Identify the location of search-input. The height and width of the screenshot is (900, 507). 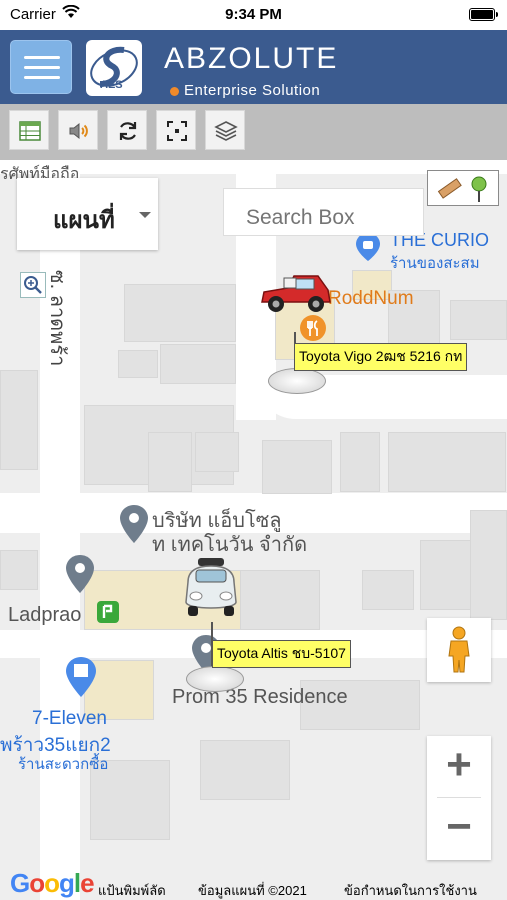
(323, 212).